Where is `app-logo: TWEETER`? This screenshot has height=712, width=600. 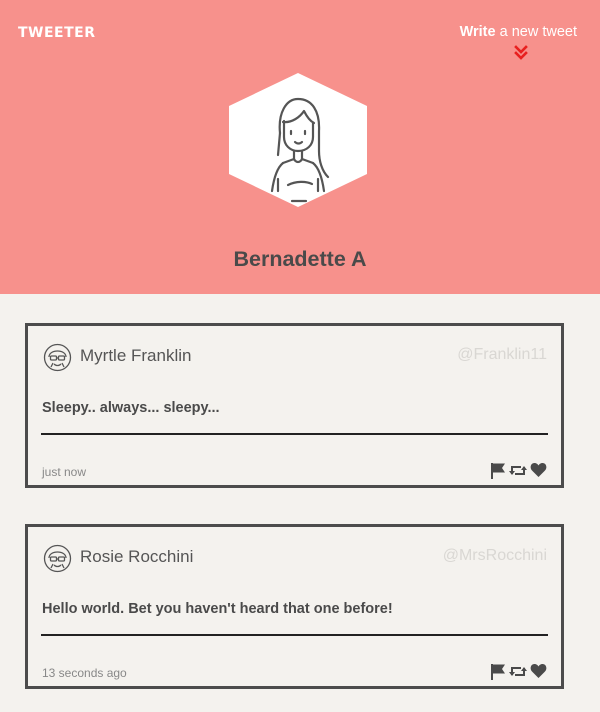 app-logo: TWEETER is located at coordinates (57, 33).